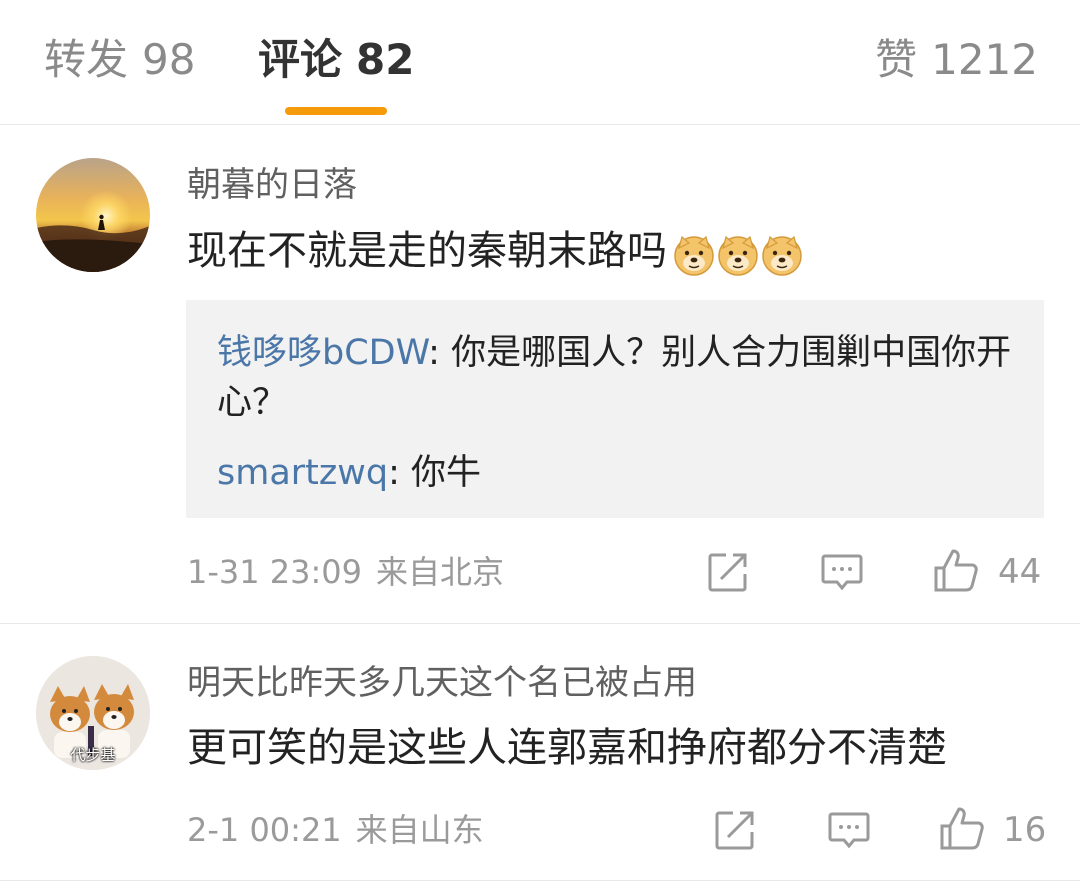 Image resolution: width=1080 pixels, height=889 pixels. What do you see at coordinates (419, 830) in the screenshot?
I see `comment-source: 来自山东` at bounding box center [419, 830].